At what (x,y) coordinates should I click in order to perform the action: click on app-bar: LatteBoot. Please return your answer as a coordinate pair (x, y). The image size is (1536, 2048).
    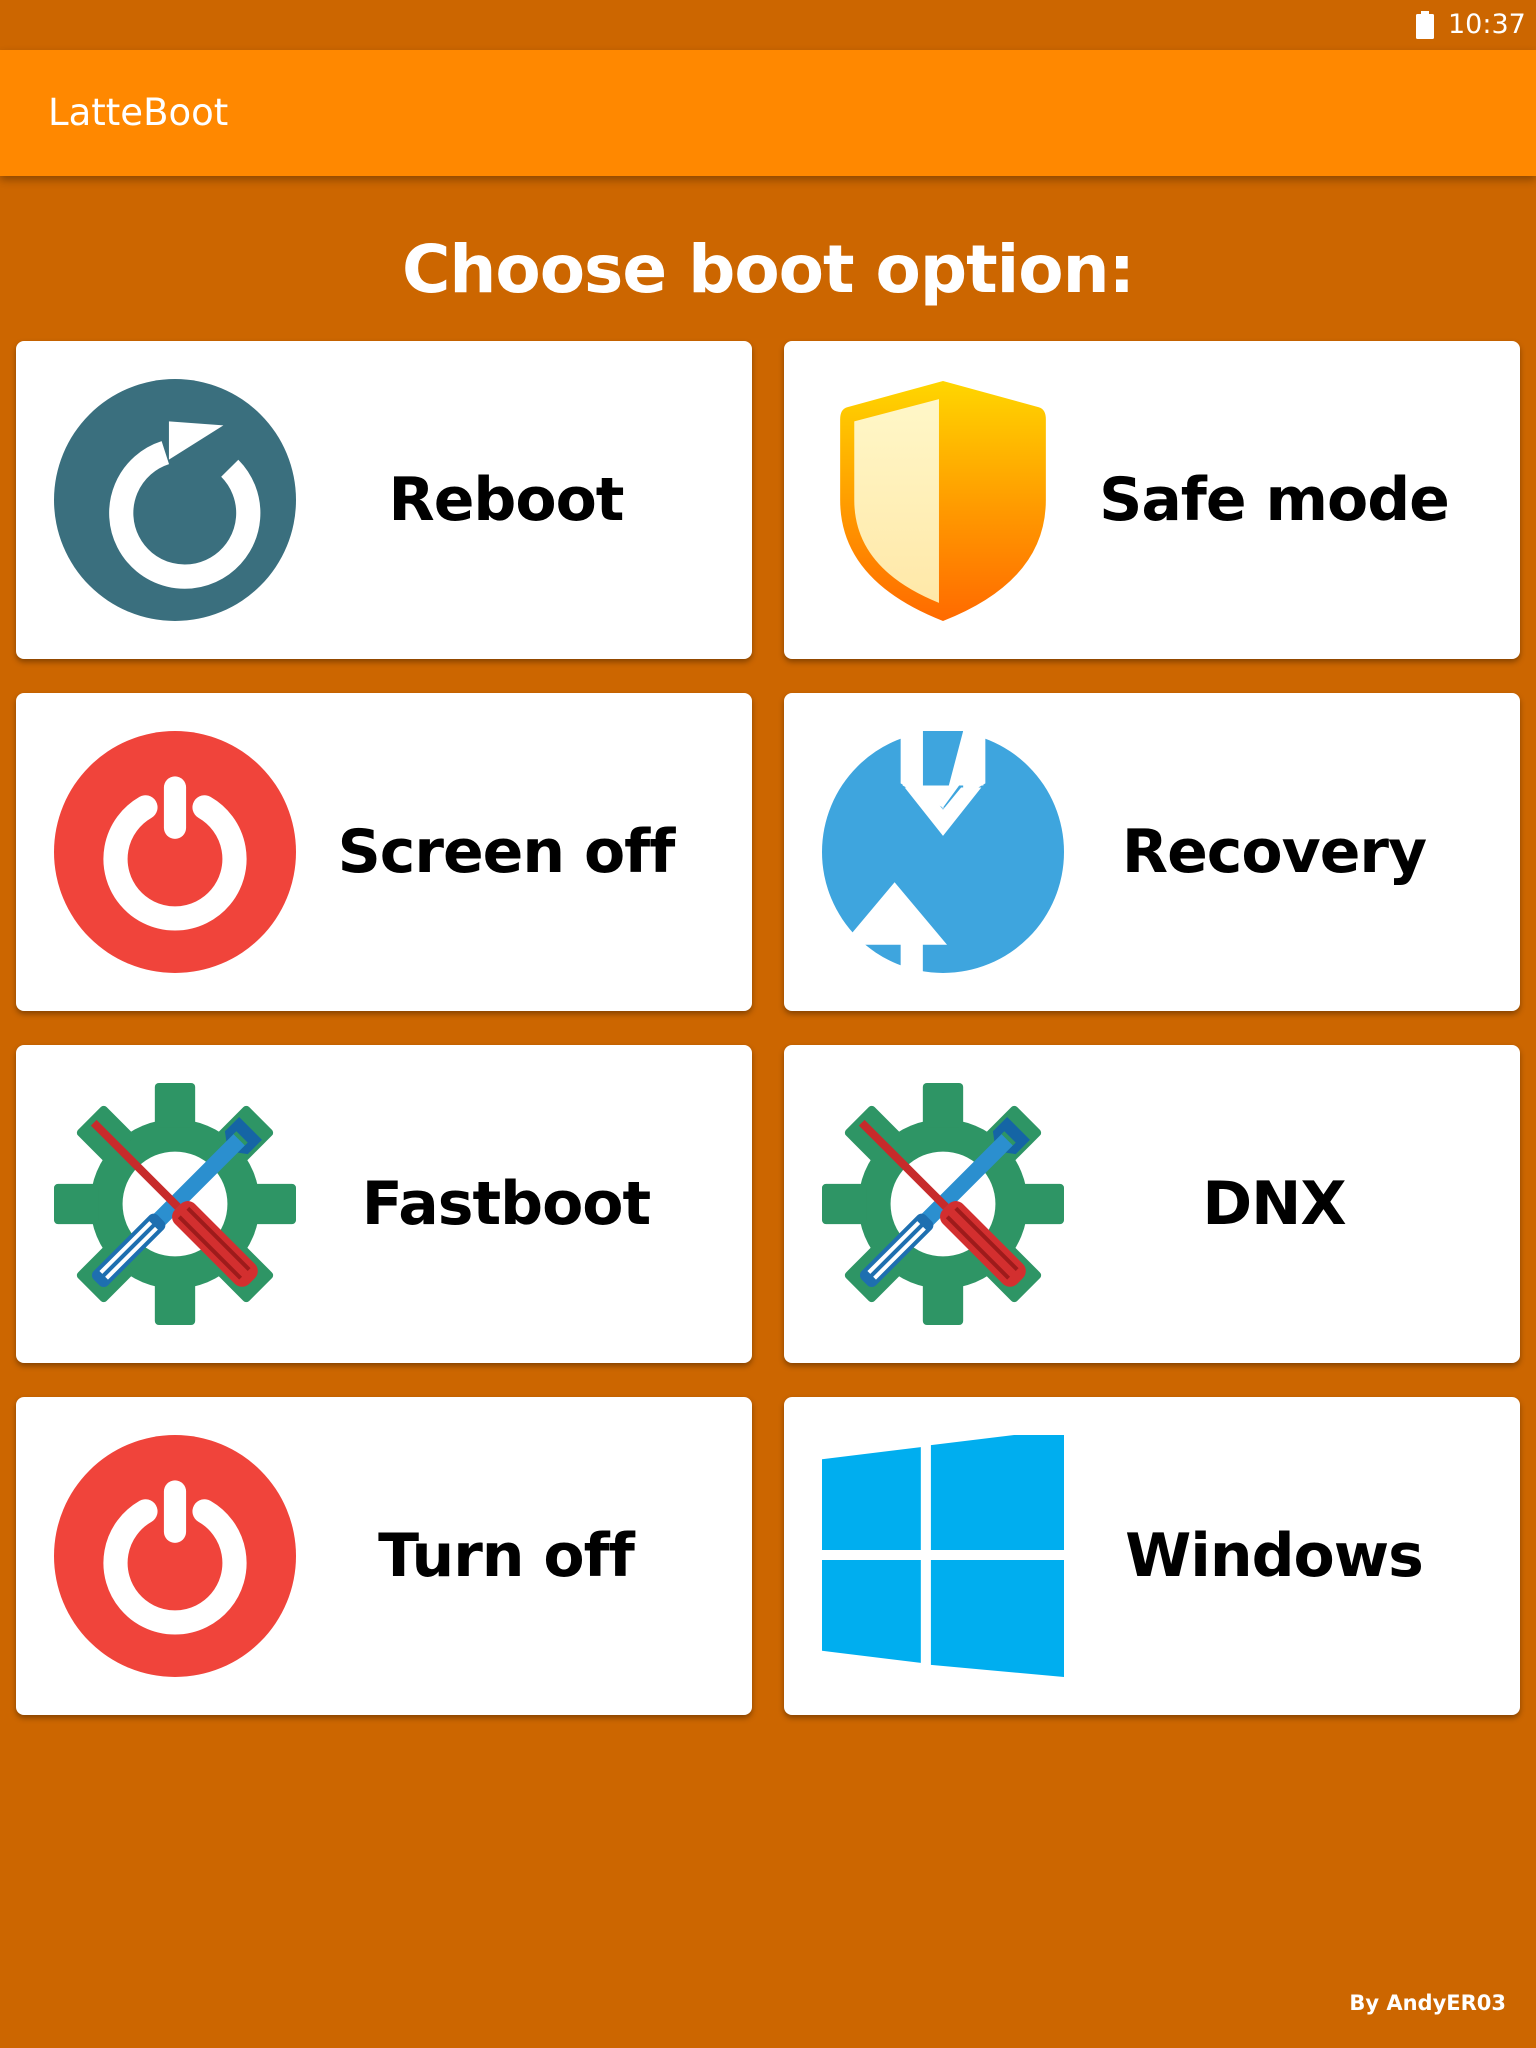
    Looking at the image, I should click on (768, 113).